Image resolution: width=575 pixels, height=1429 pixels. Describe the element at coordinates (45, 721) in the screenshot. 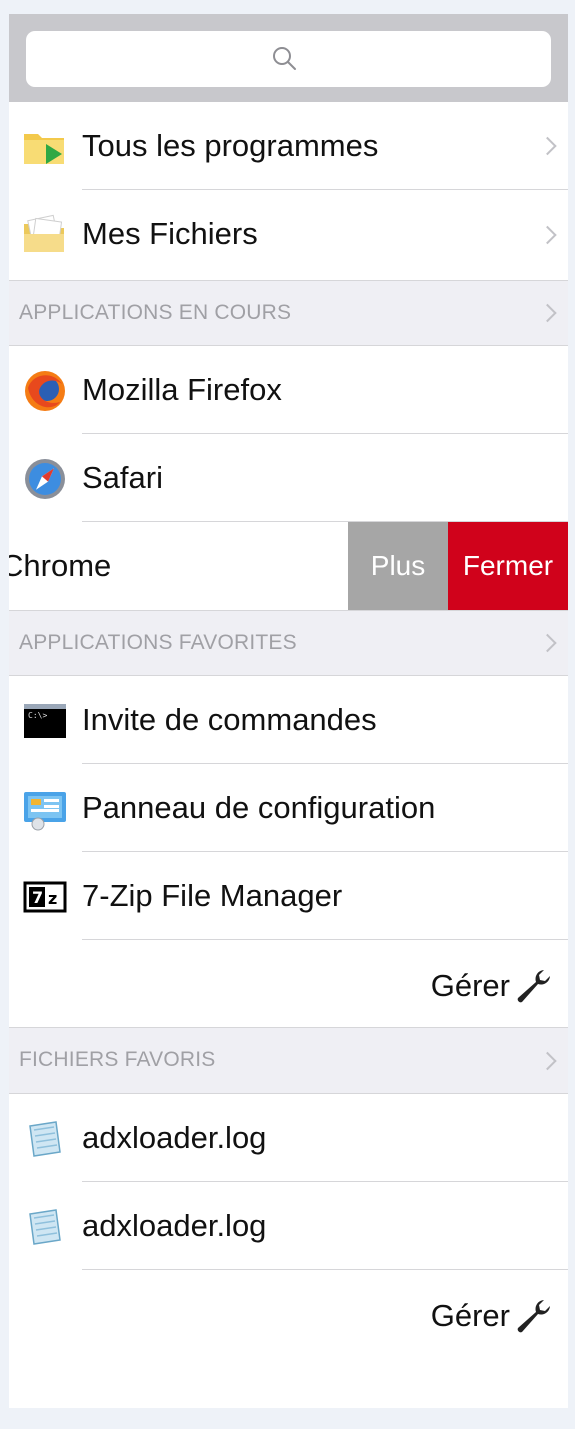

I see `terminal-icon: C:\>` at that location.